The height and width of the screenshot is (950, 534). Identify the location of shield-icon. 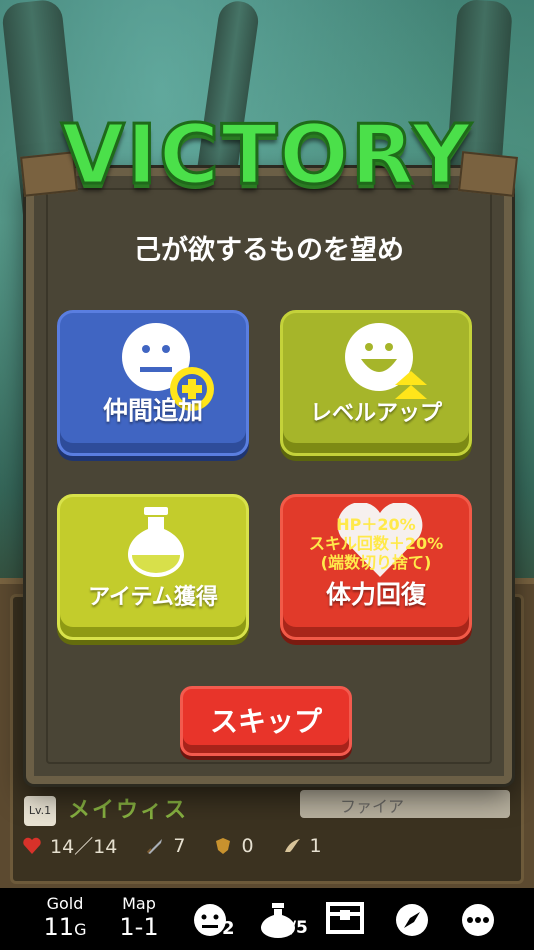
(223, 845).